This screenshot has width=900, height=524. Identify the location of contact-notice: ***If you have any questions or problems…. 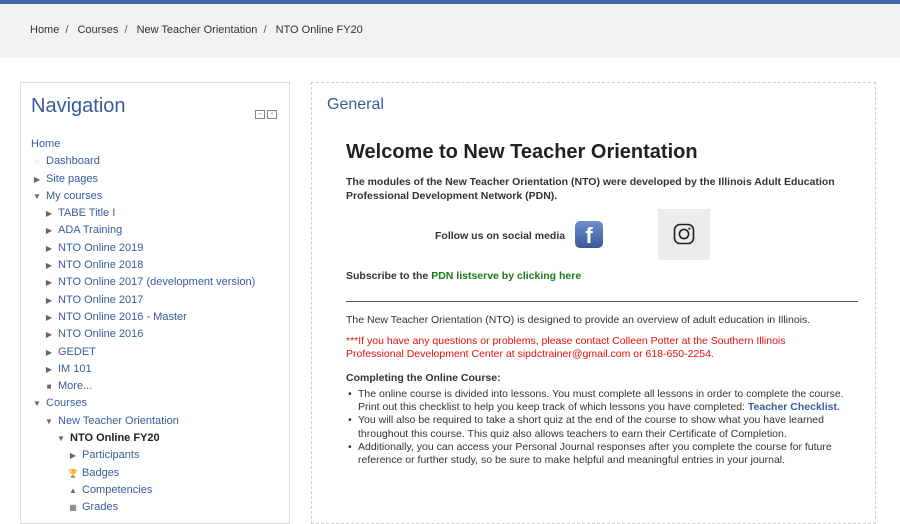
(566, 347).